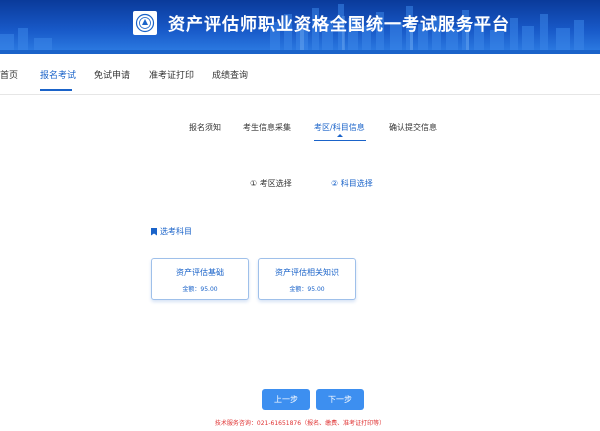 The image size is (600, 431). What do you see at coordinates (58, 74) in the screenshot?
I see `nav-item-registration: 报名考试` at bounding box center [58, 74].